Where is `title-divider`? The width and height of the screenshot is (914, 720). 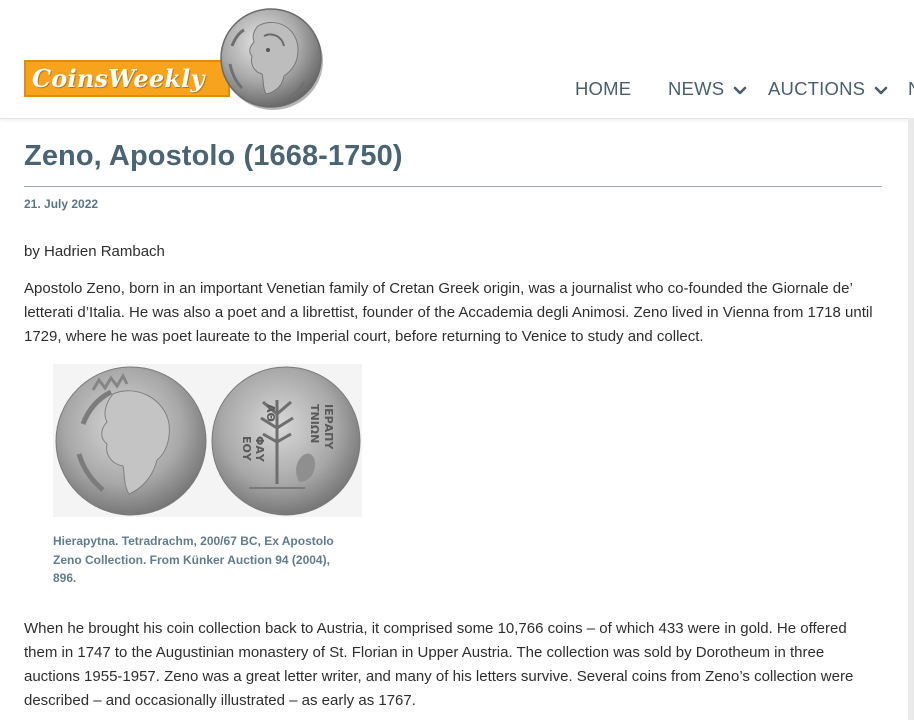 title-divider is located at coordinates (453, 186).